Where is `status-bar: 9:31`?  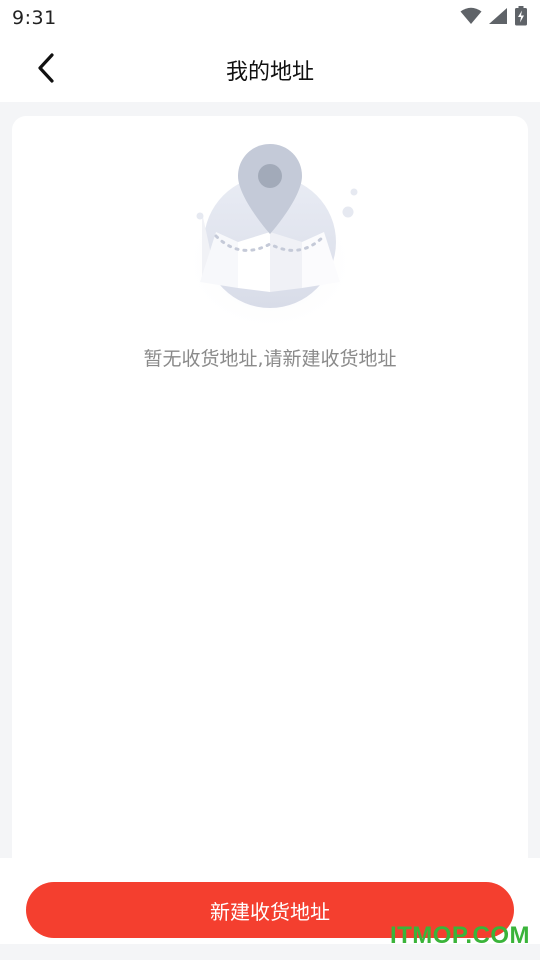
status-bar: 9:31 is located at coordinates (270, 18).